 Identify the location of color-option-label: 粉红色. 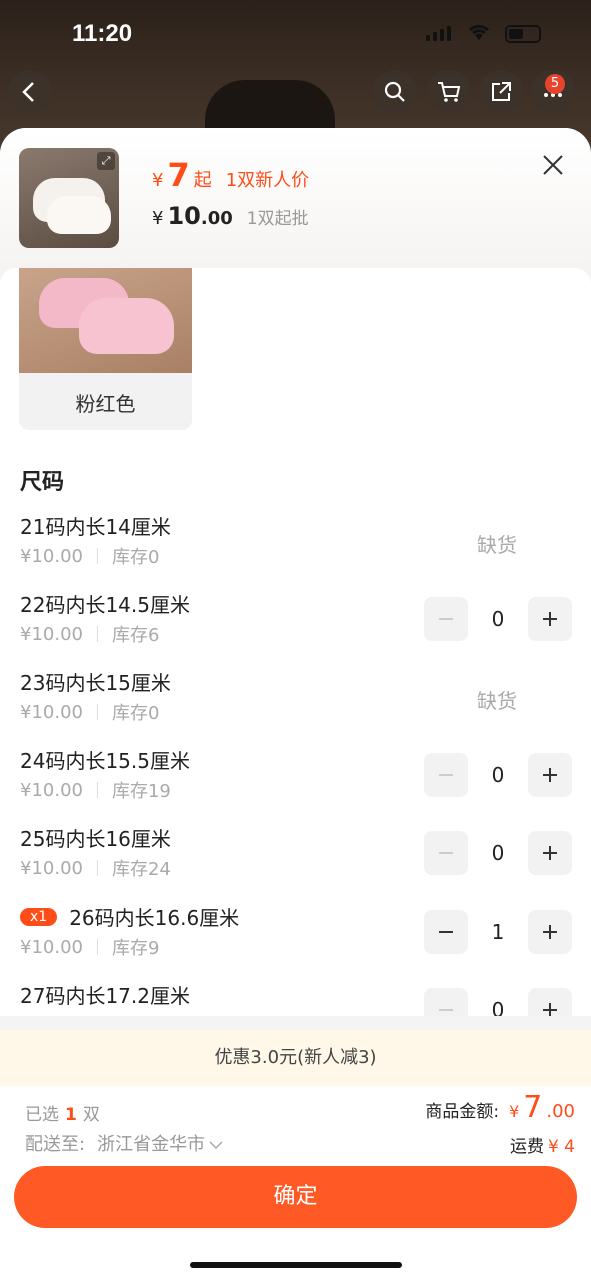
(105, 404).